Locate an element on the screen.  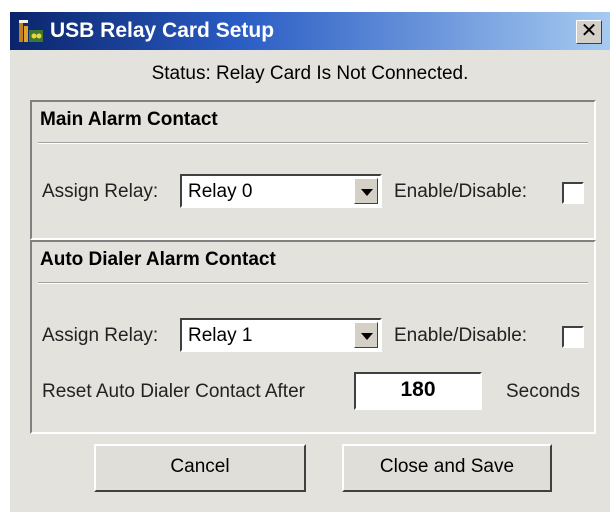
main-relay-select: Relay 0 is located at coordinates (281, 191).